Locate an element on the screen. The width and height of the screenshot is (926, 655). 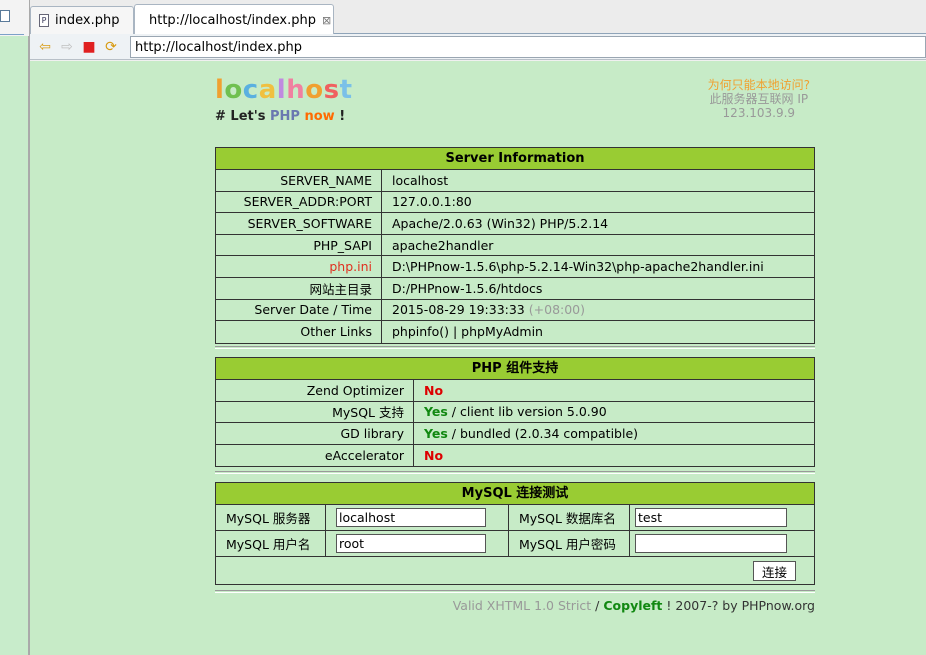
table-row: 网站主目录 D:/PHPnow-1.5.6/htdocs is located at coordinates (515, 288).